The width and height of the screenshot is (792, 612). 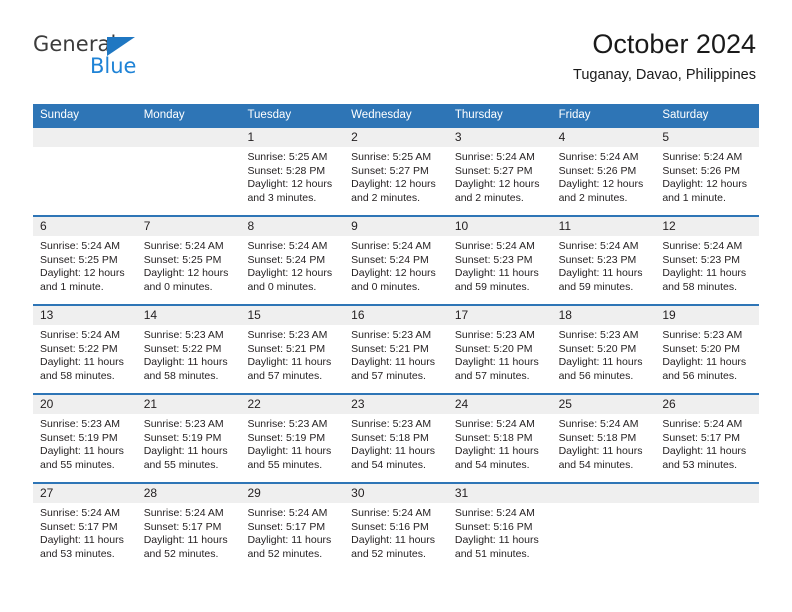 I want to click on day-number: 16, so click(x=396, y=315).